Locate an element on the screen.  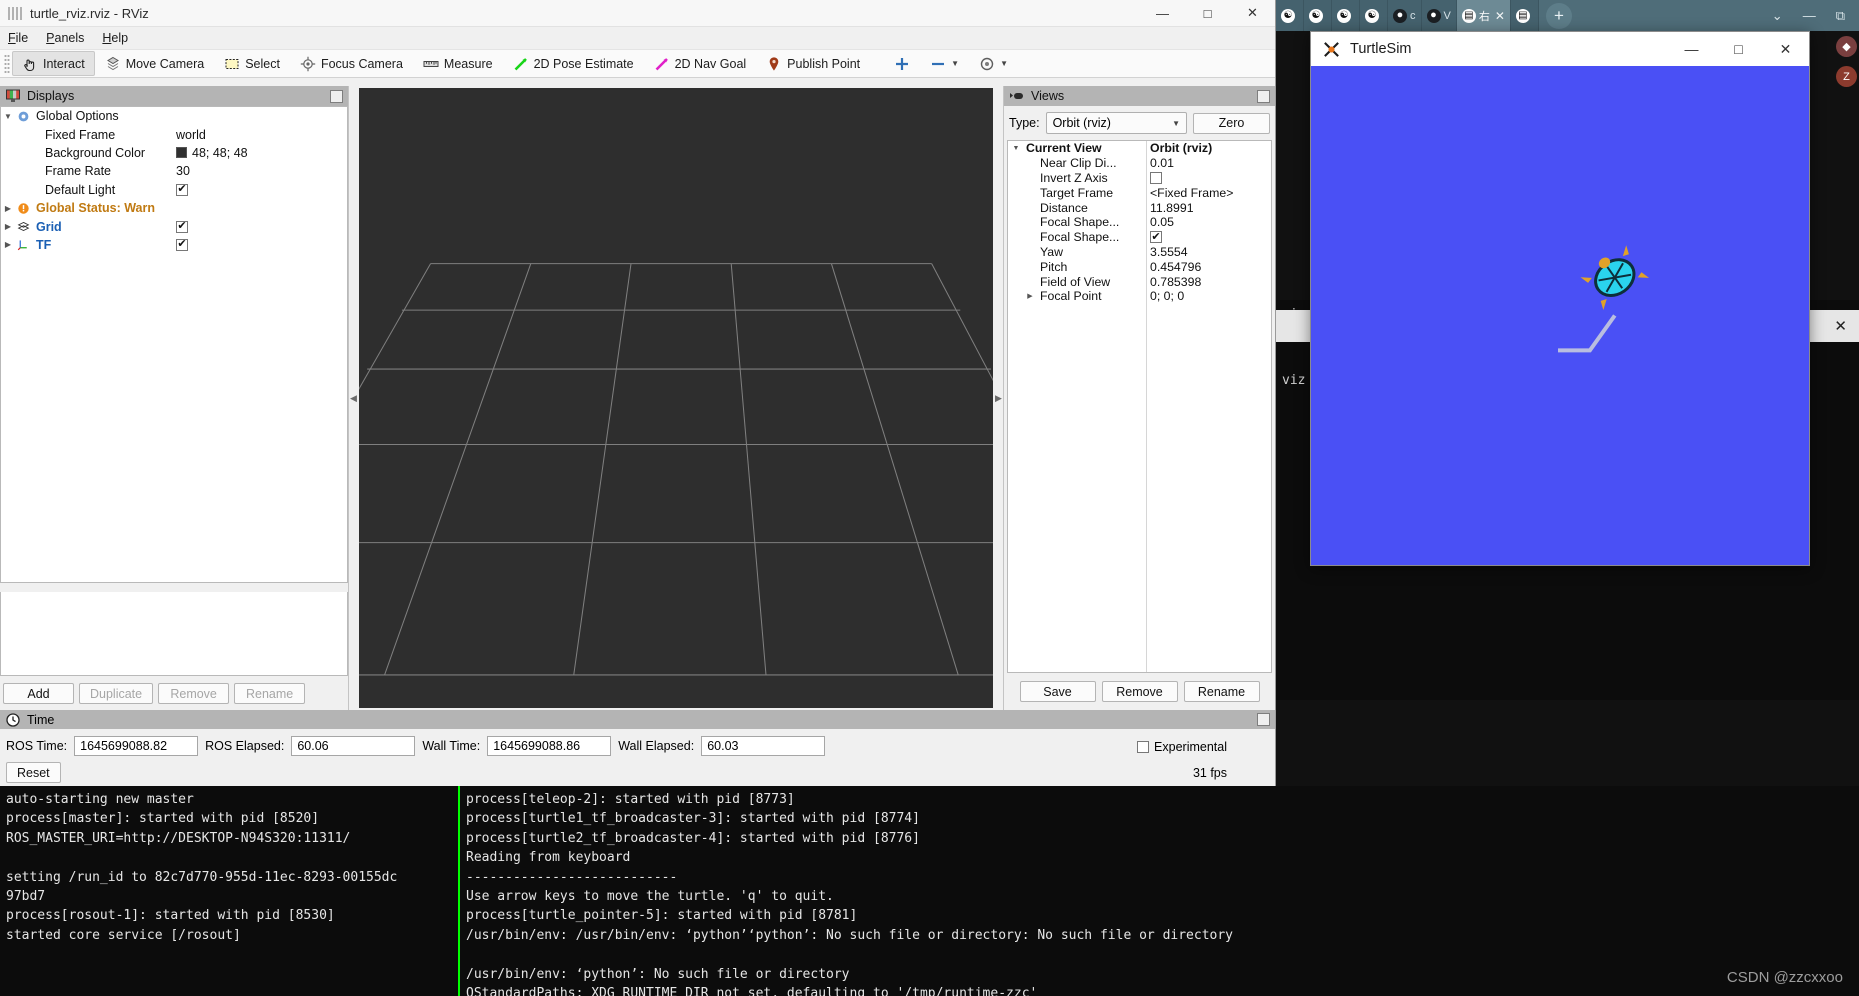
display-row-fixed-frame: Fixed Frame world is located at coordinates (174, 134).